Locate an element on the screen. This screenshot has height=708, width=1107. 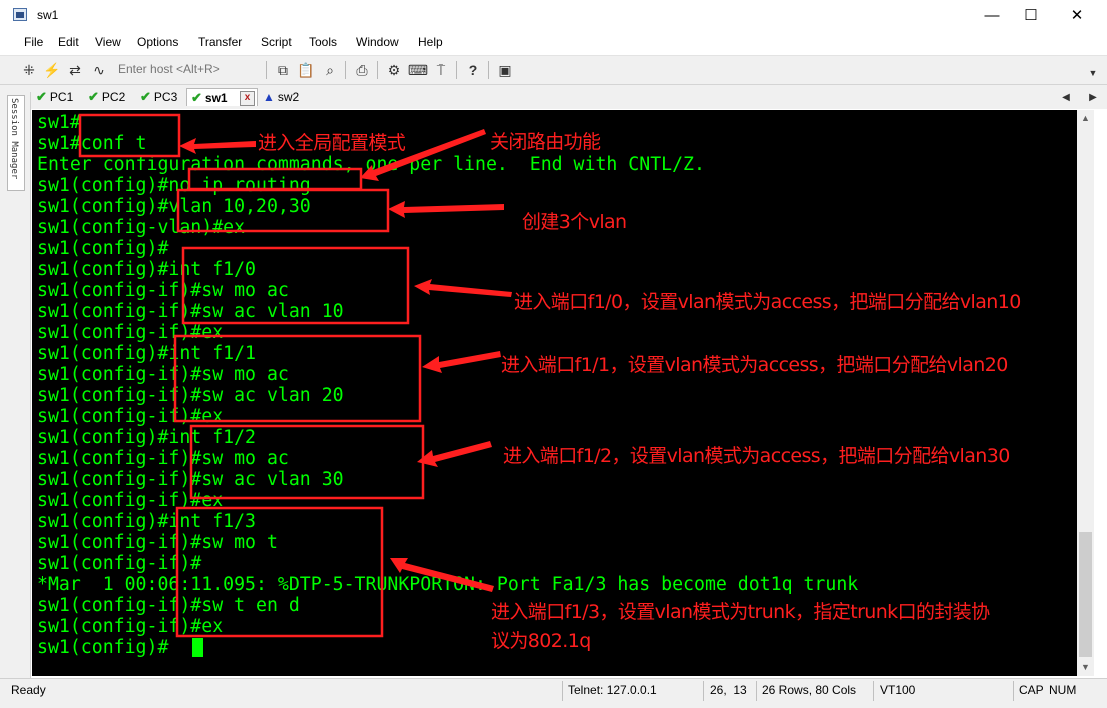
annotation-f1-0: 进入端口f1/0，设置vlan模式为access，把端口分配给vlan10 is located at coordinates (767, 302).